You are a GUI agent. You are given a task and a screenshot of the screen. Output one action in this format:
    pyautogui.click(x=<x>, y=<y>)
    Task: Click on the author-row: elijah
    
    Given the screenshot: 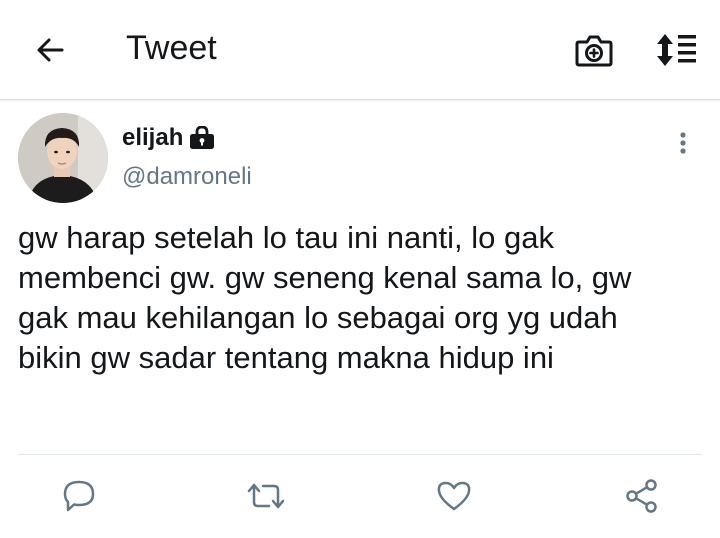 What is the action you would take?
    pyautogui.click(x=168, y=138)
    